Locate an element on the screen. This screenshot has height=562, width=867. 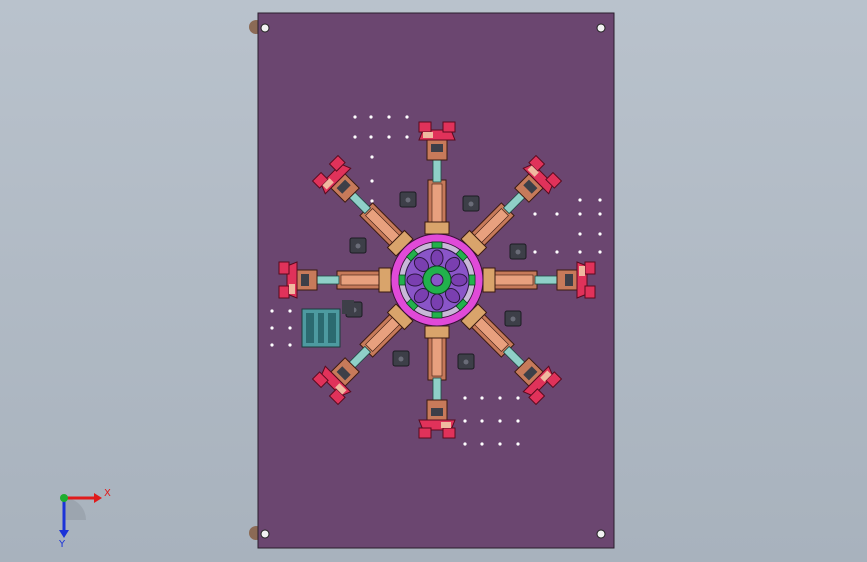
coordinate-triad: X Y is located at coordinates (84, 519).